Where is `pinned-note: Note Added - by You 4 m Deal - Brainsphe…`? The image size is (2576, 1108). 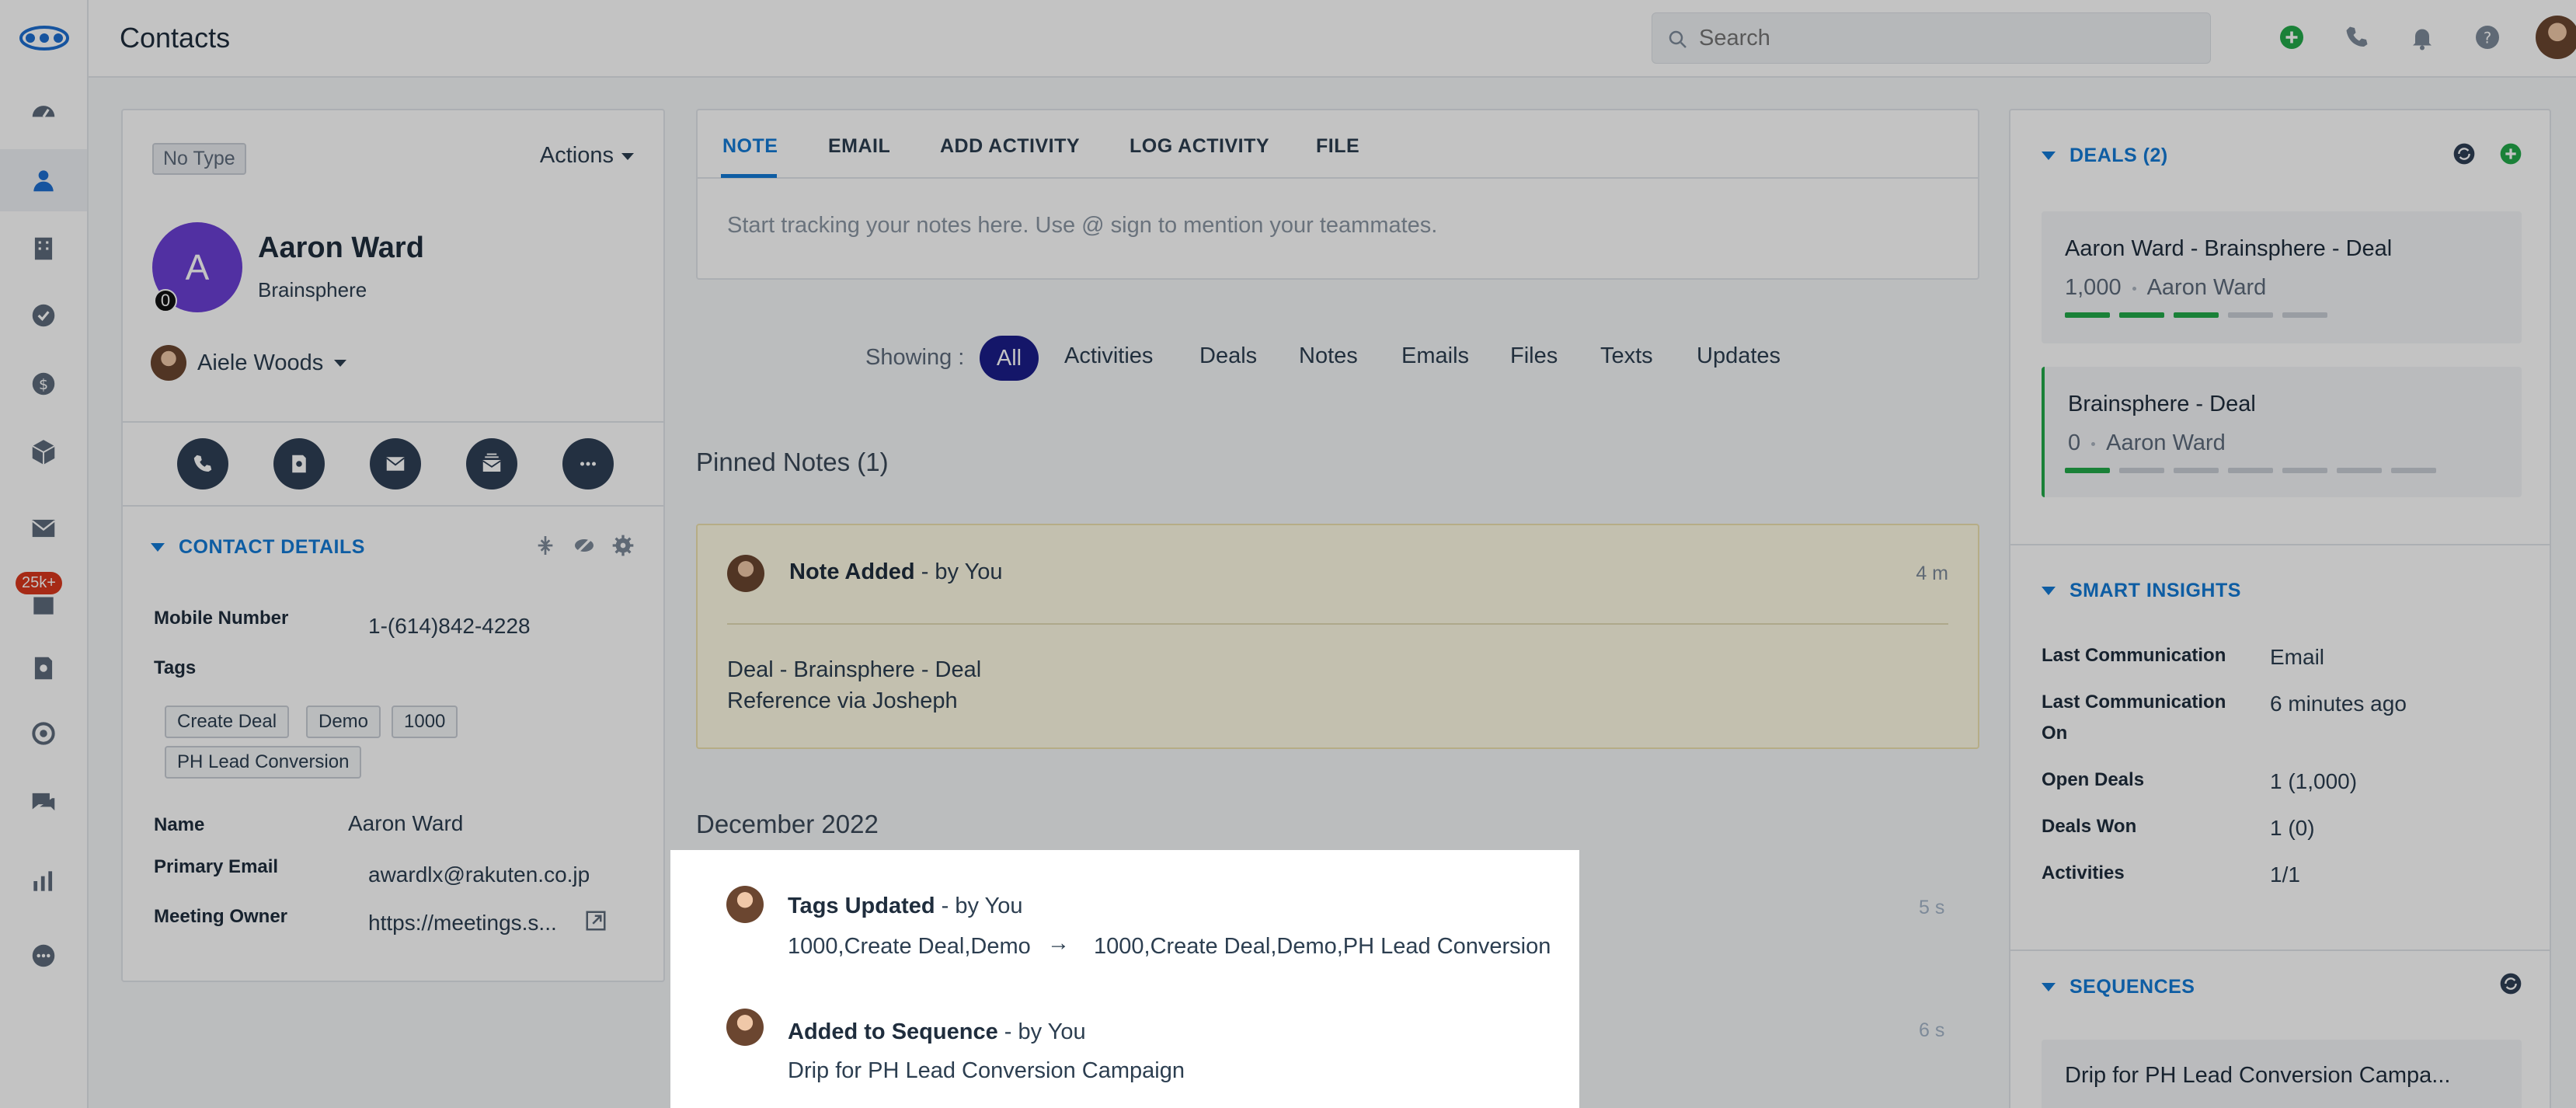
pinned-note: Note Added - by You 4 m Deal - Brainsphe… is located at coordinates (1337, 637).